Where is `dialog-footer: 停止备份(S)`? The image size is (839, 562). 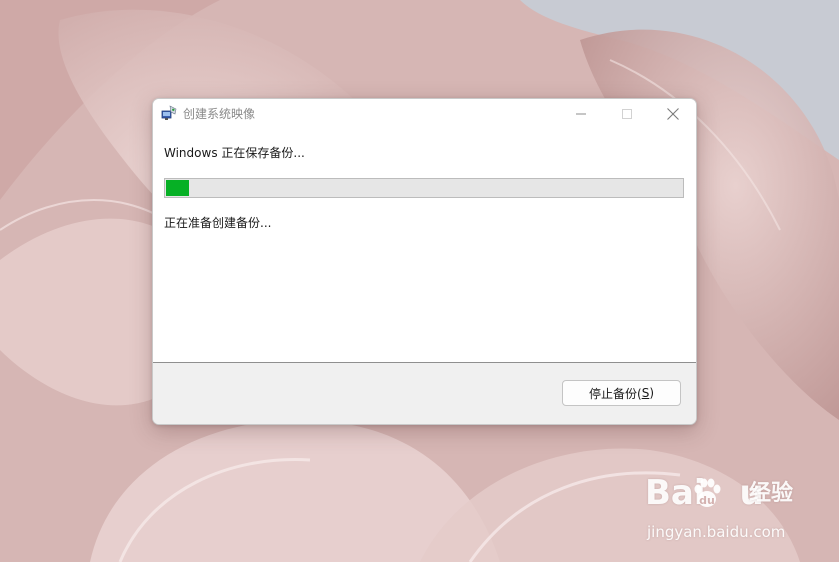 dialog-footer: 停止备份(S) is located at coordinates (424, 393).